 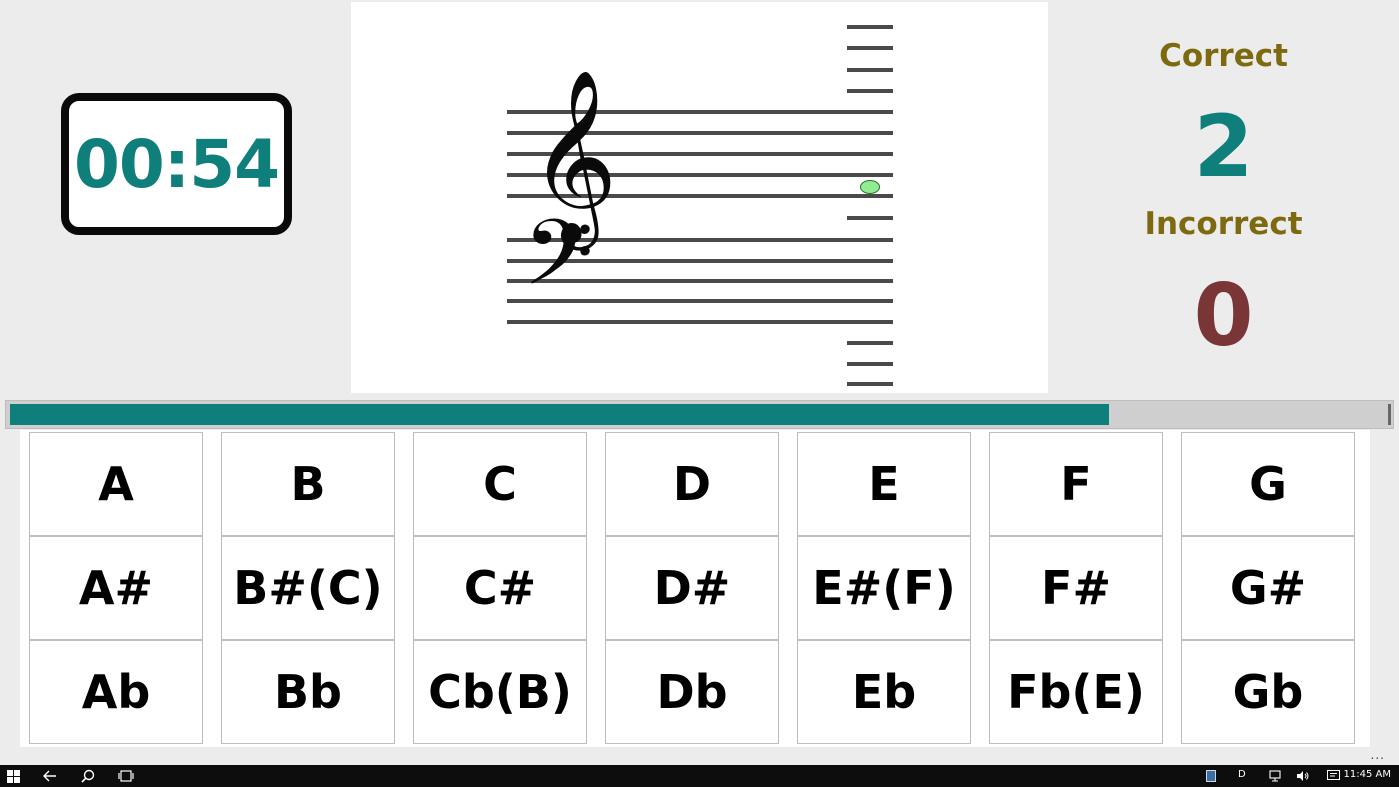 What do you see at coordinates (116, 692) in the screenshot?
I see `note-key: Ab` at bounding box center [116, 692].